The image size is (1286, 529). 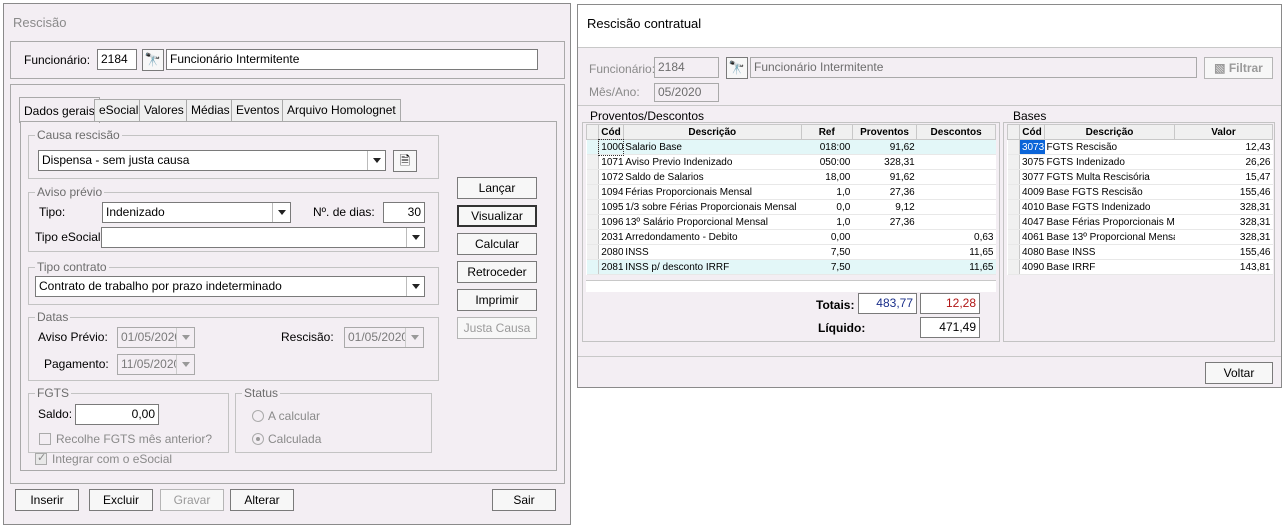 I want to click on cell-cod: 4061, so click(x=1032, y=237).